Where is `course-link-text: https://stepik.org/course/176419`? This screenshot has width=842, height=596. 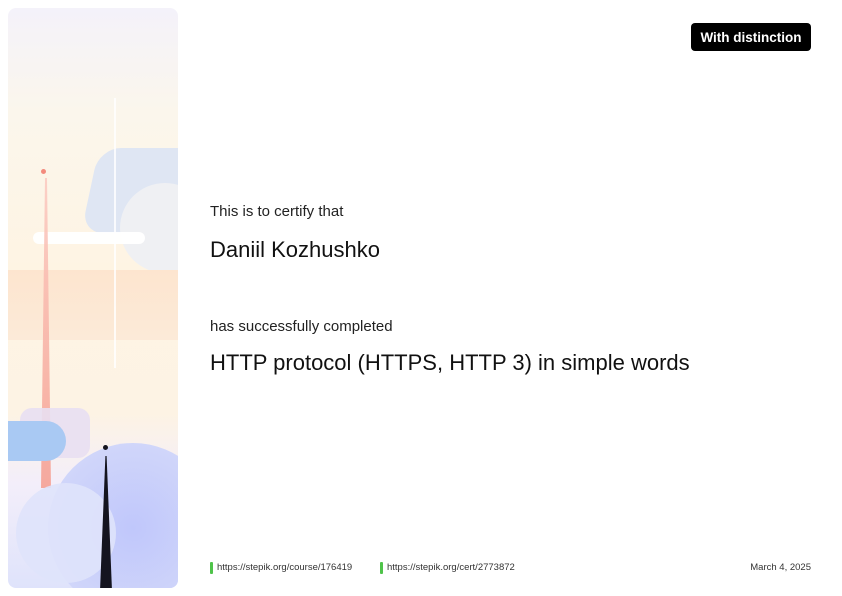 course-link-text: https://stepik.org/course/176419 is located at coordinates (284, 567).